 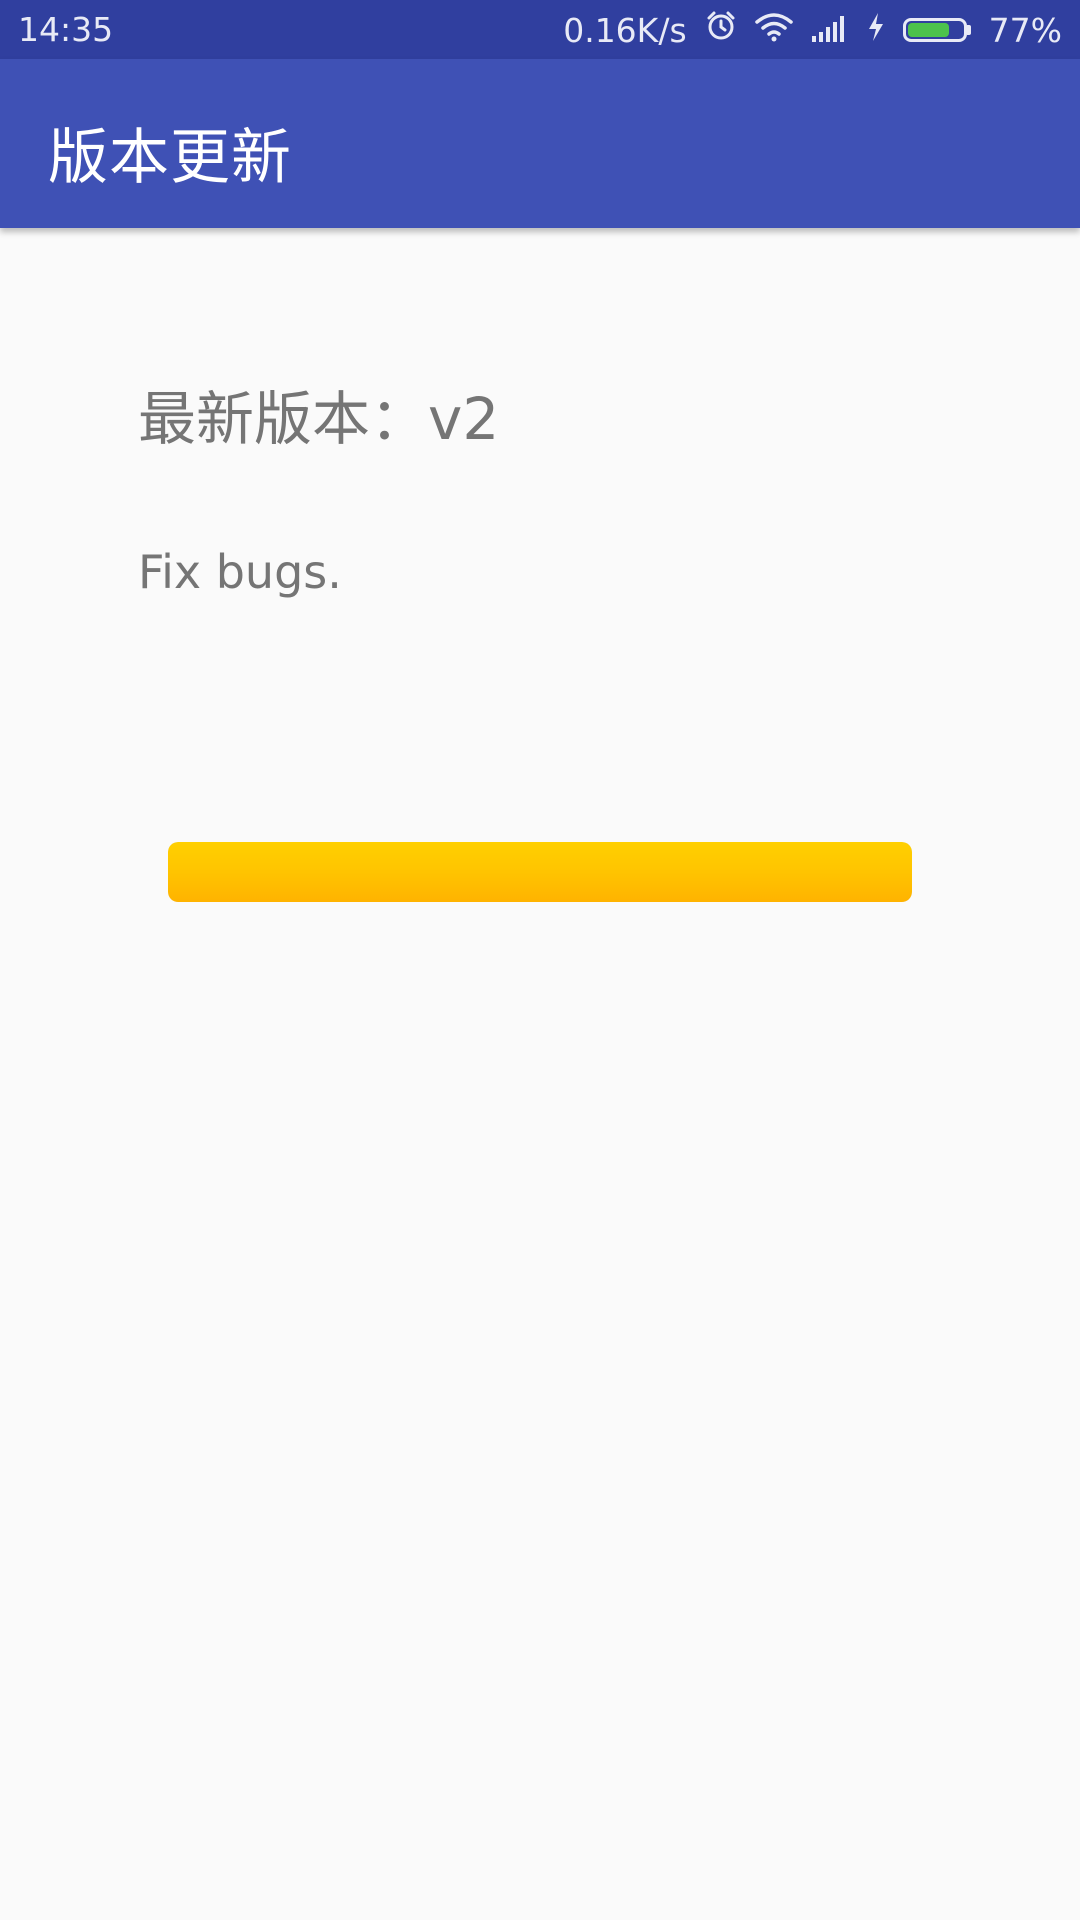 What do you see at coordinates (170, 158) in the screenshot?
I see `page-title: 版本更新` at bounding box center [170, 158].